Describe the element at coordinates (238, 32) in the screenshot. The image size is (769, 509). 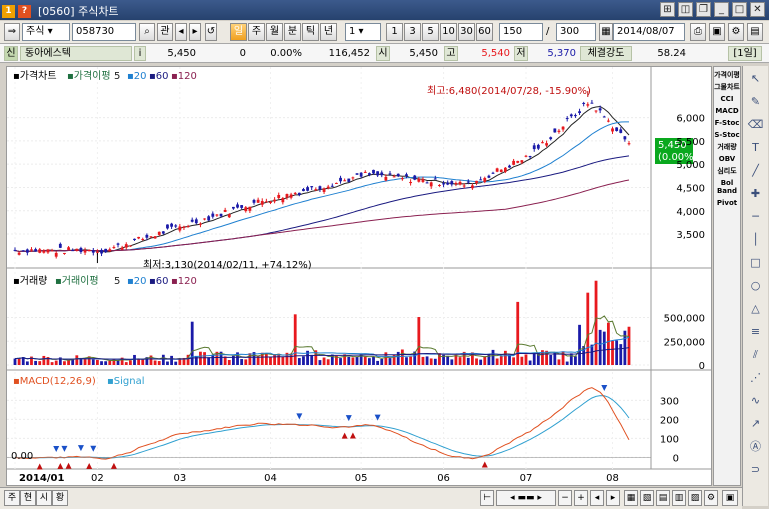
I see `period-button: 일` at that location.